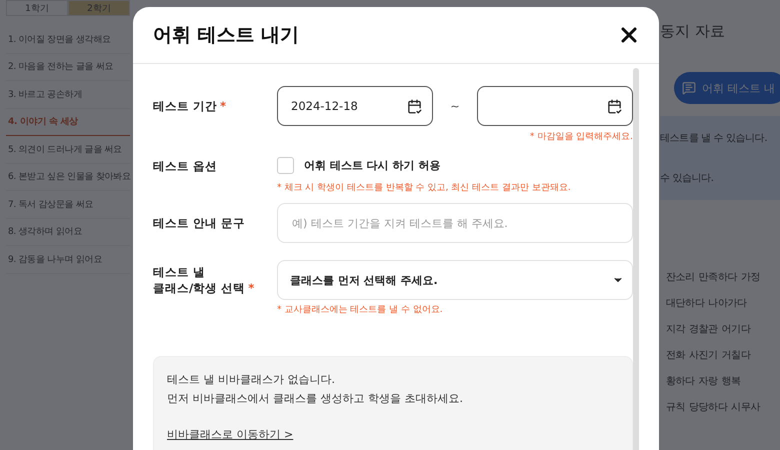 The width and height of the screenshot is (780, 450). Describe the element at coordinates (723, 329) in the screenshot. I see `word-list: 지각 경찰관 어기다` at that location.